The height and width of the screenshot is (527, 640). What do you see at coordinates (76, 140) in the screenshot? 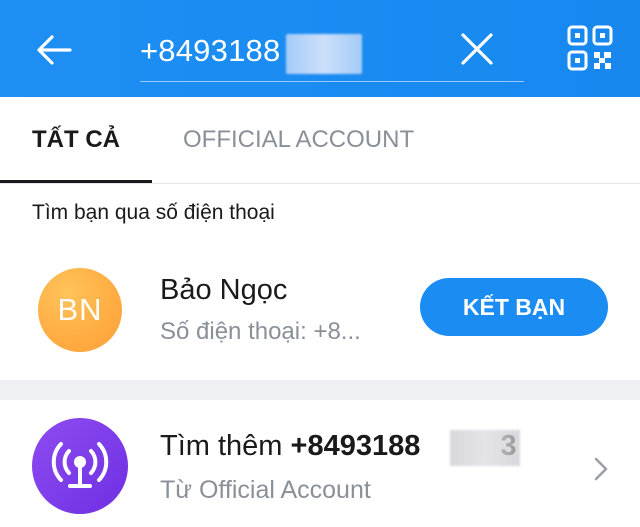
I see `tab-all: TẤT CẢ` at bounding box center [76, 140].